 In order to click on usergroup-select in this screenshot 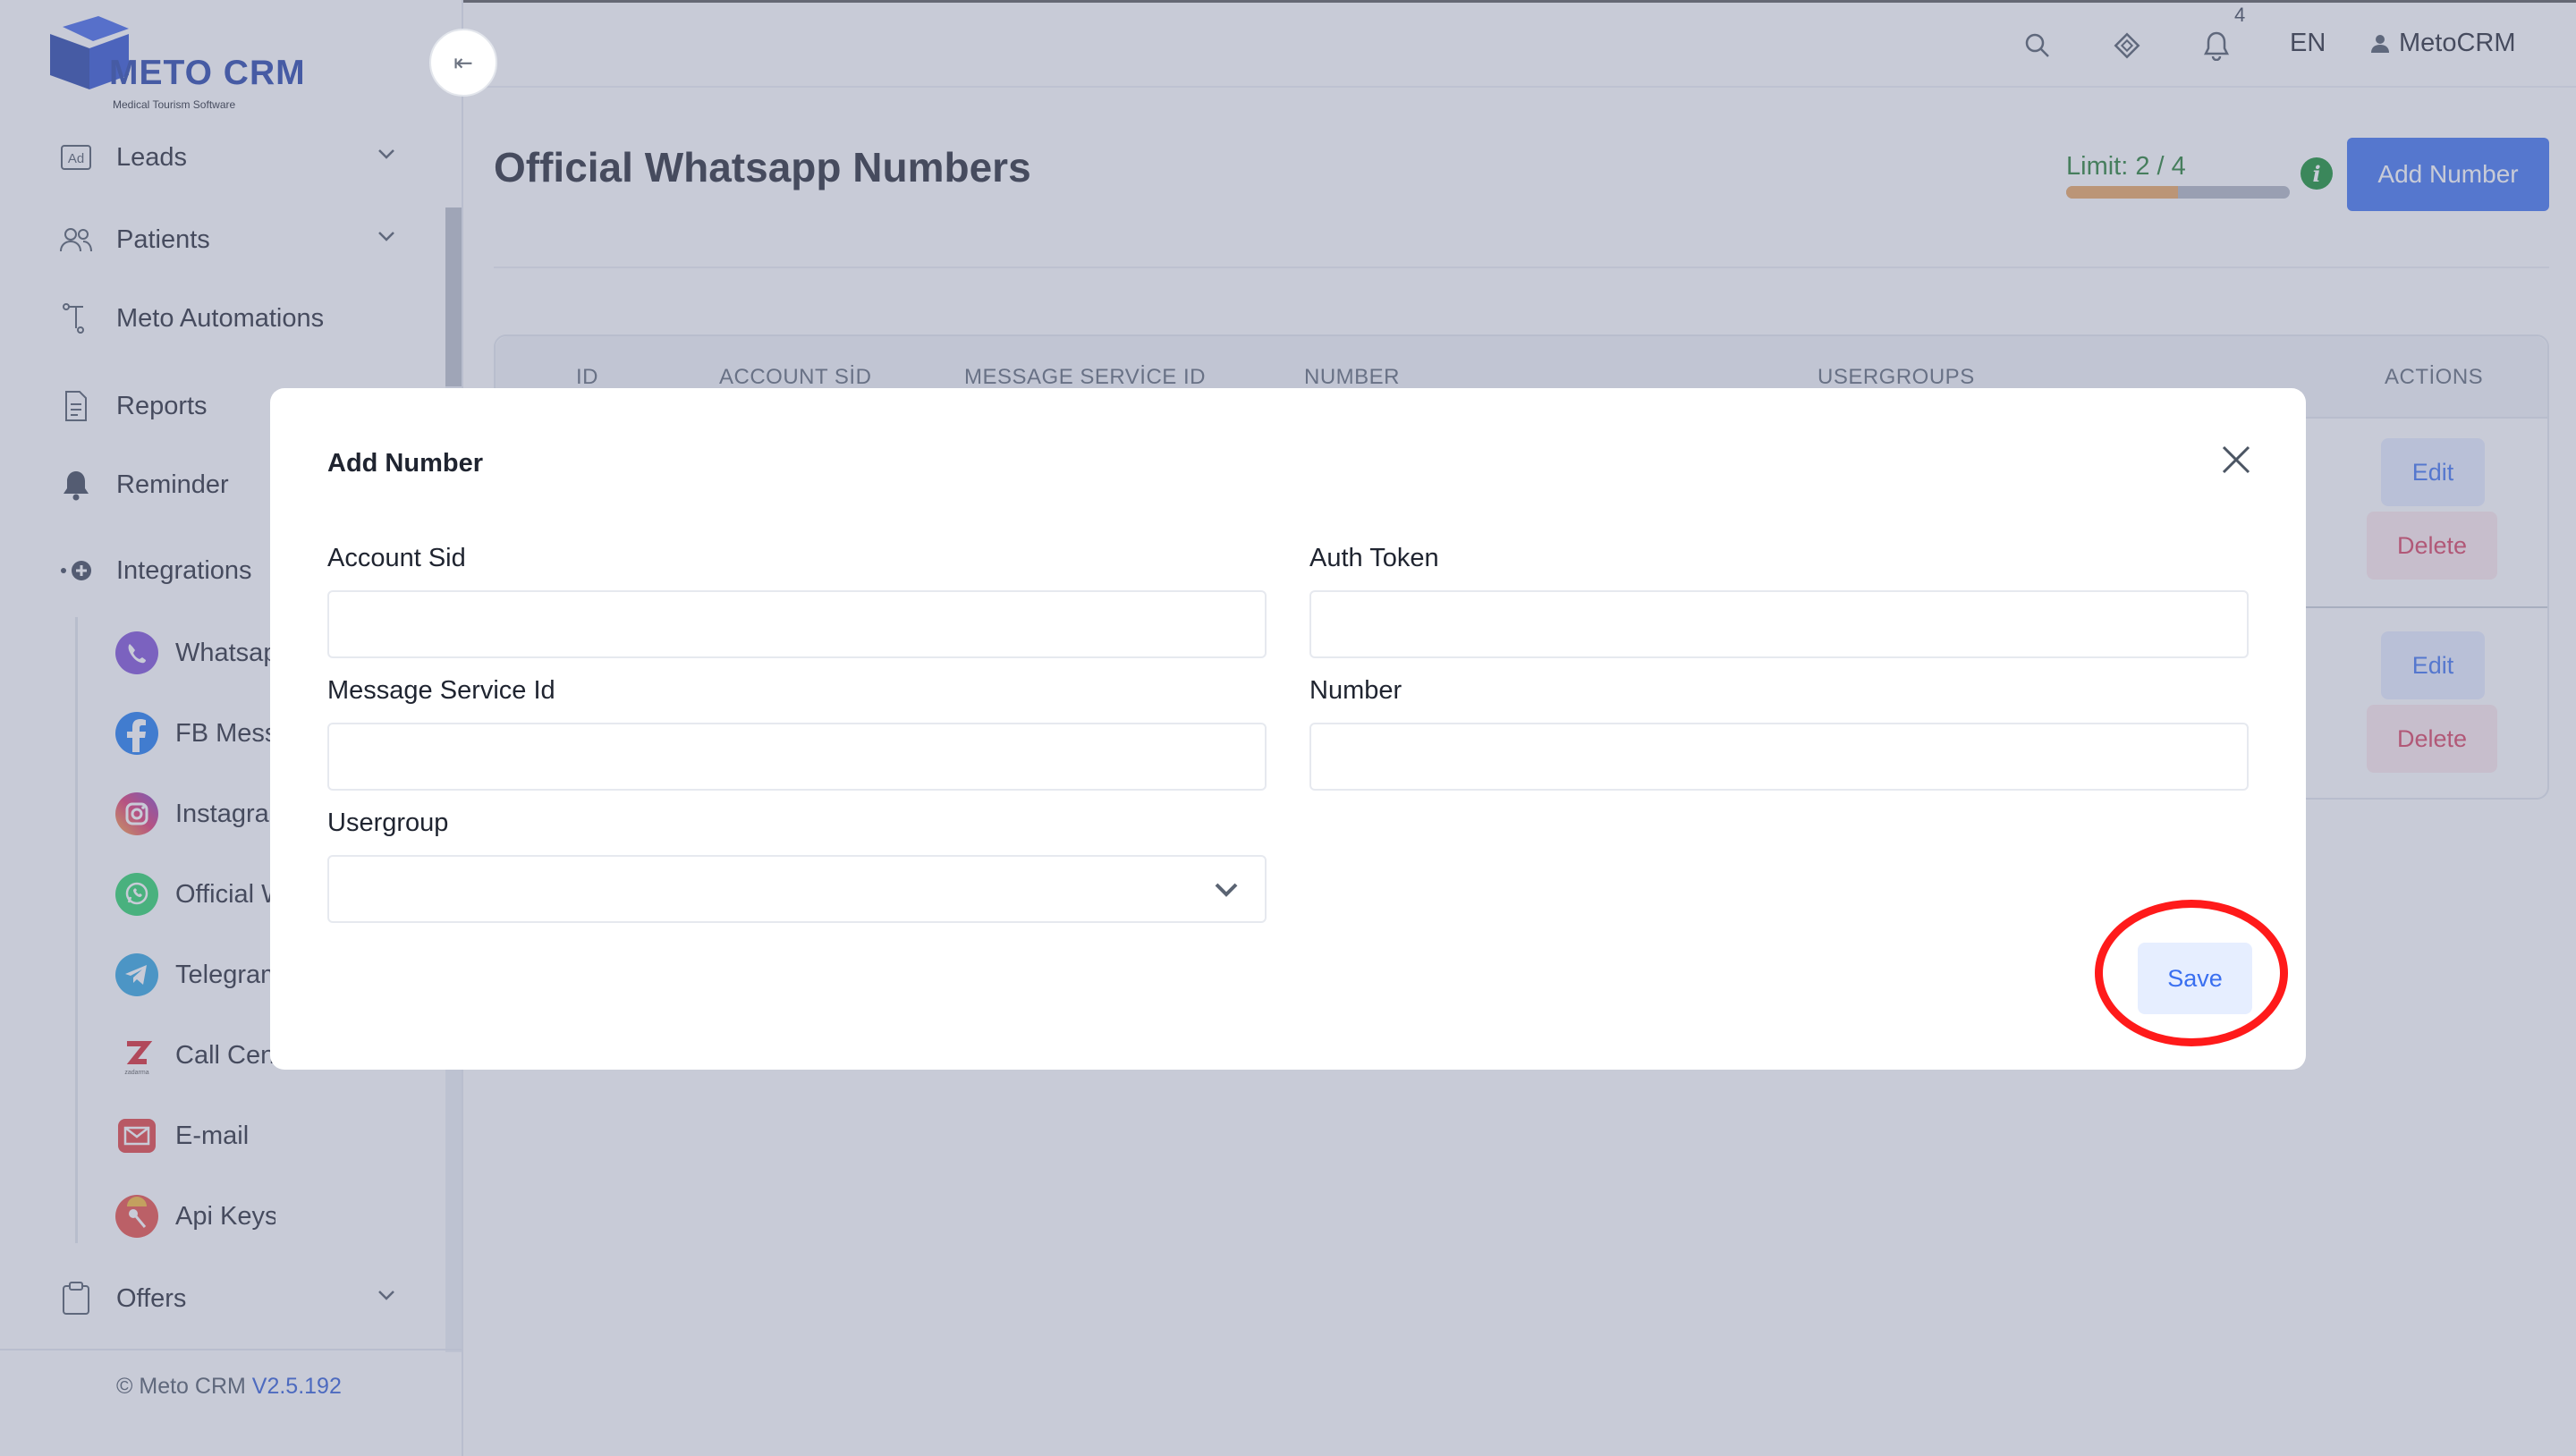, I will do `click(797, 889)`.